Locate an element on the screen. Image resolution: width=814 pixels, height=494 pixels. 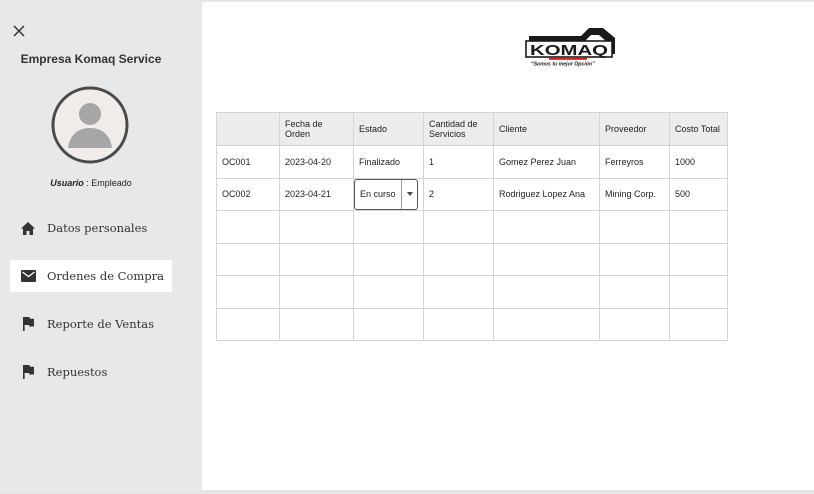
column-header: Proveedor is located at coordinates (634, 129).